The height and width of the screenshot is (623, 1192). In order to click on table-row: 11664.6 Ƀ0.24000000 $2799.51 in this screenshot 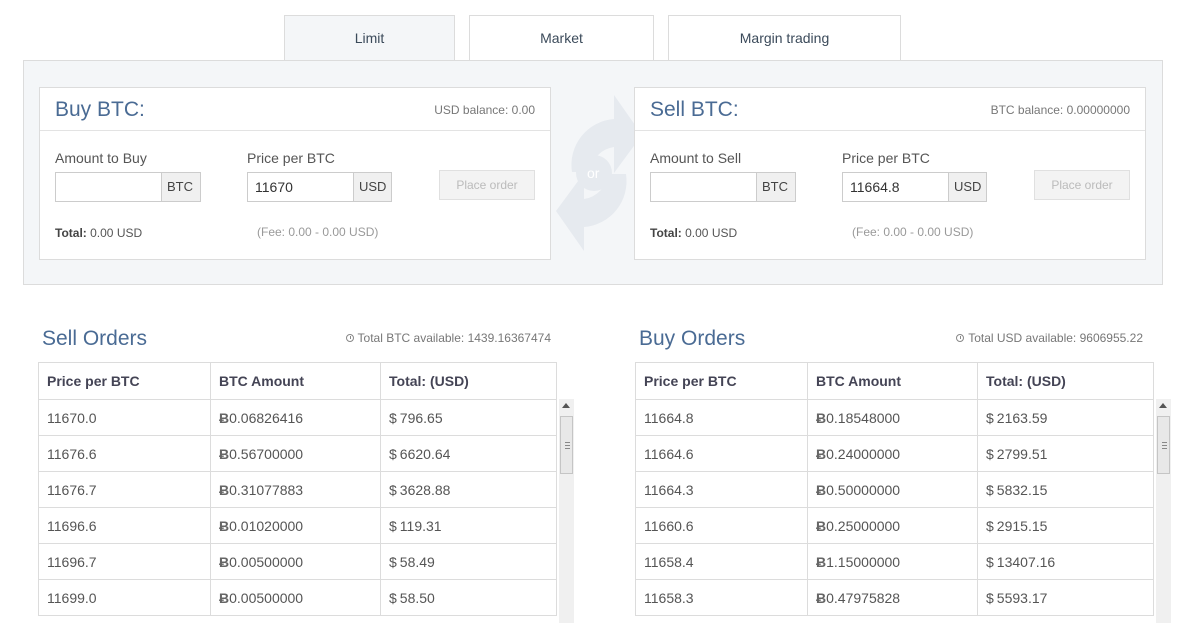, I will do `click(894, 453)`.